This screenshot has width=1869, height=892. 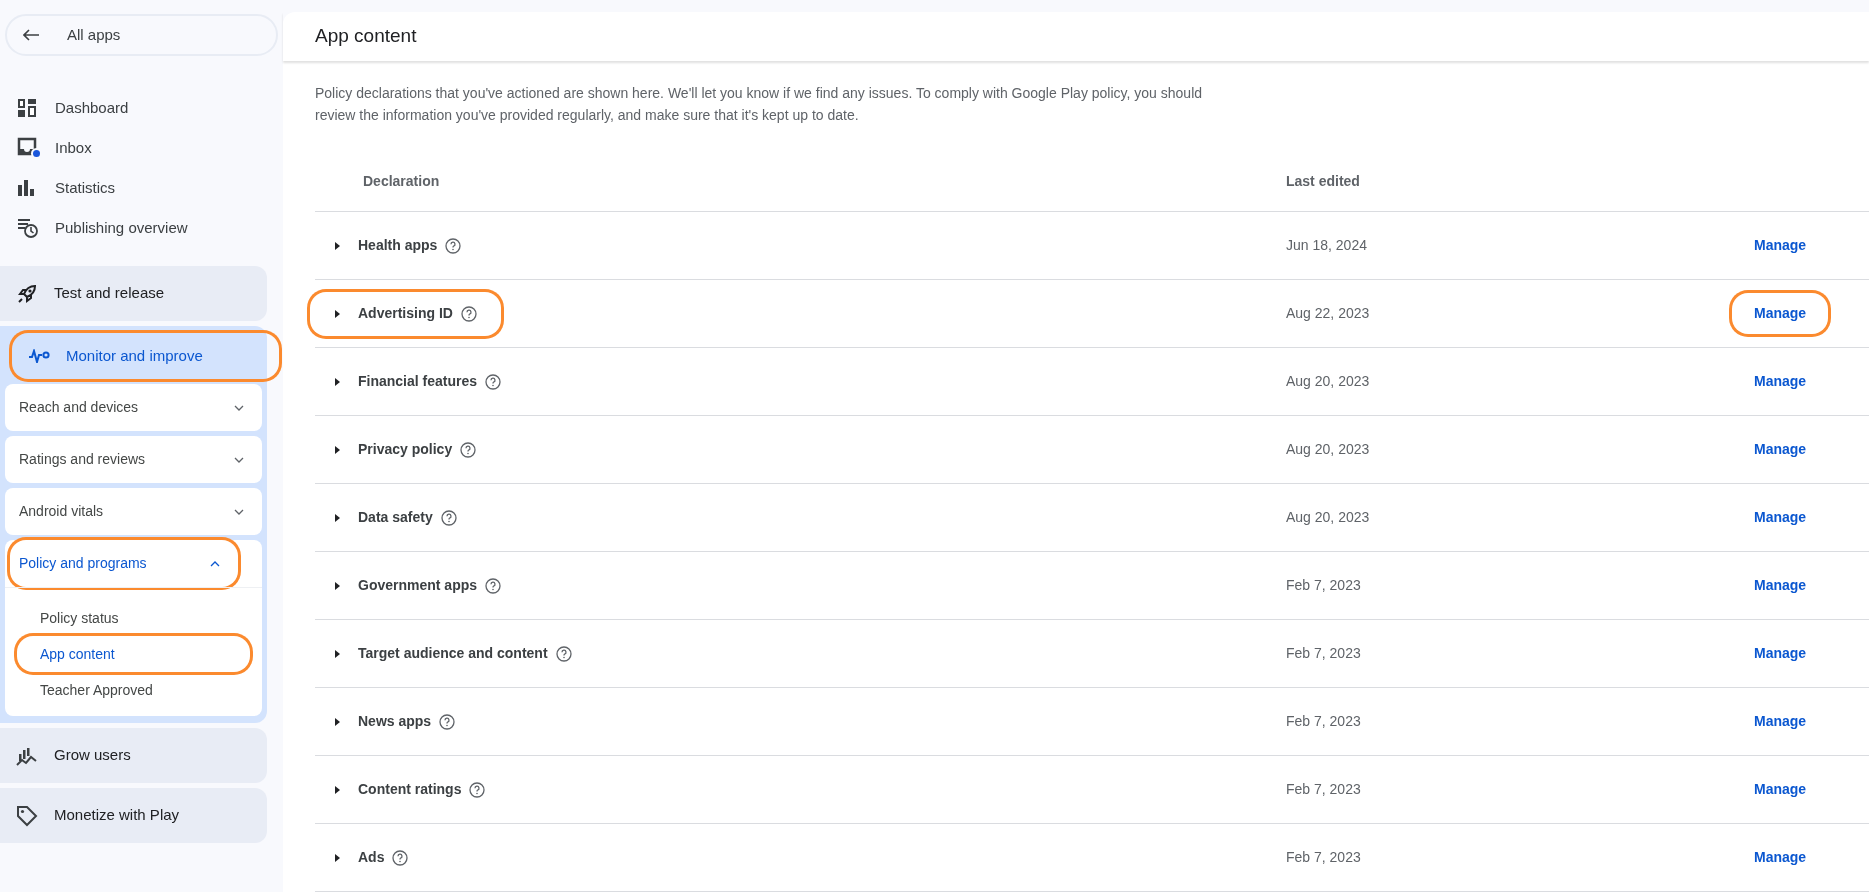 I want to click on back-arrow-icon, so click(x=31, y=35).